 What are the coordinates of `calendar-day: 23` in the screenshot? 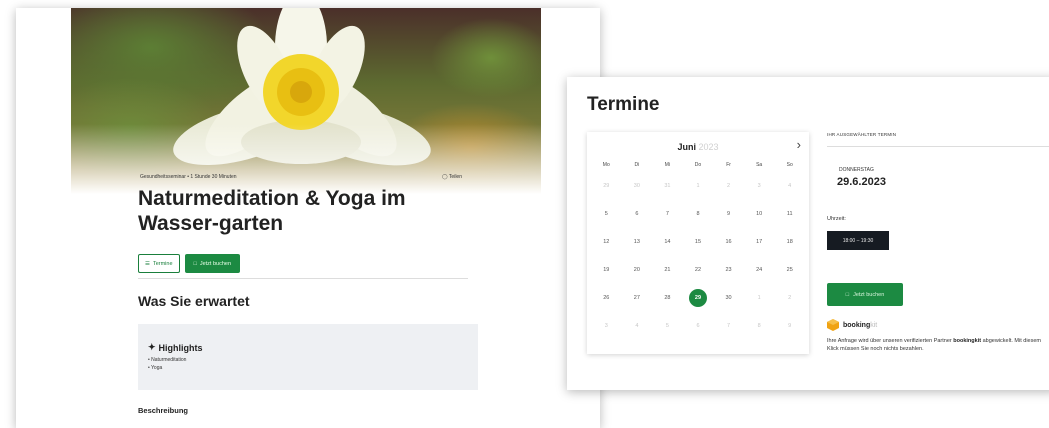 It's located at (728, 270).